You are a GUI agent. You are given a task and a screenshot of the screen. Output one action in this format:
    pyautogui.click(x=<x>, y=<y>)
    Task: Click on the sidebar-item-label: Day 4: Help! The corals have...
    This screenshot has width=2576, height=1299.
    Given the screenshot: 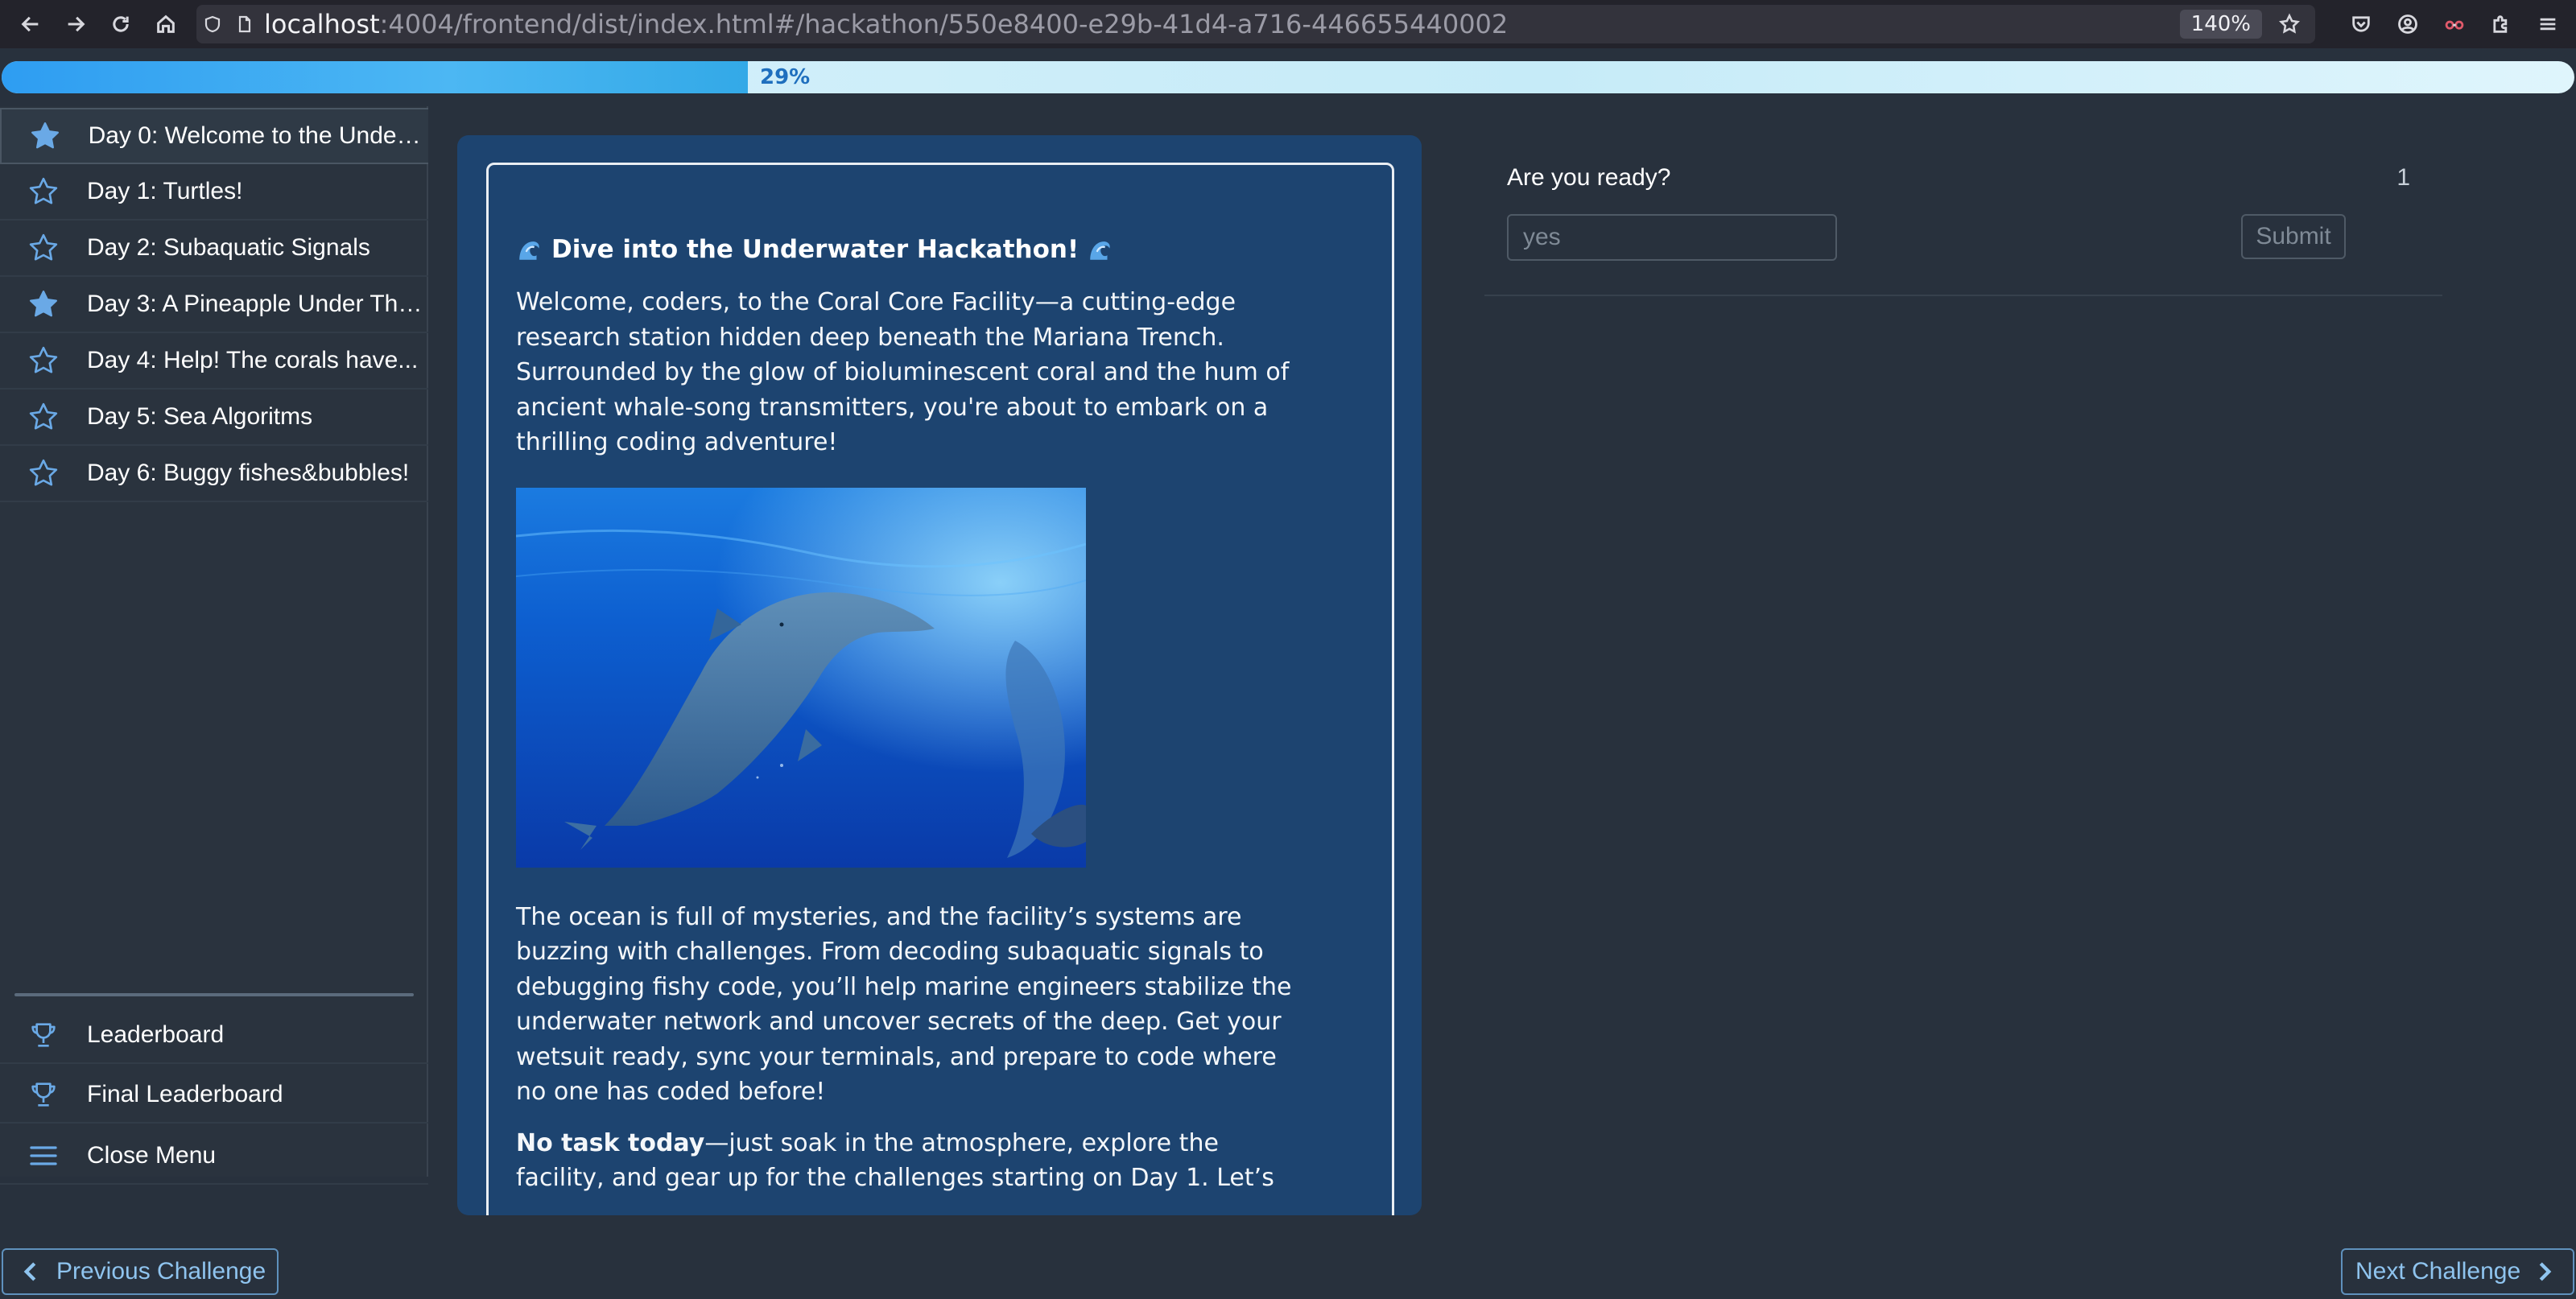 What is the action you would take?
    pyautogui.click(x=253, y=360)
    